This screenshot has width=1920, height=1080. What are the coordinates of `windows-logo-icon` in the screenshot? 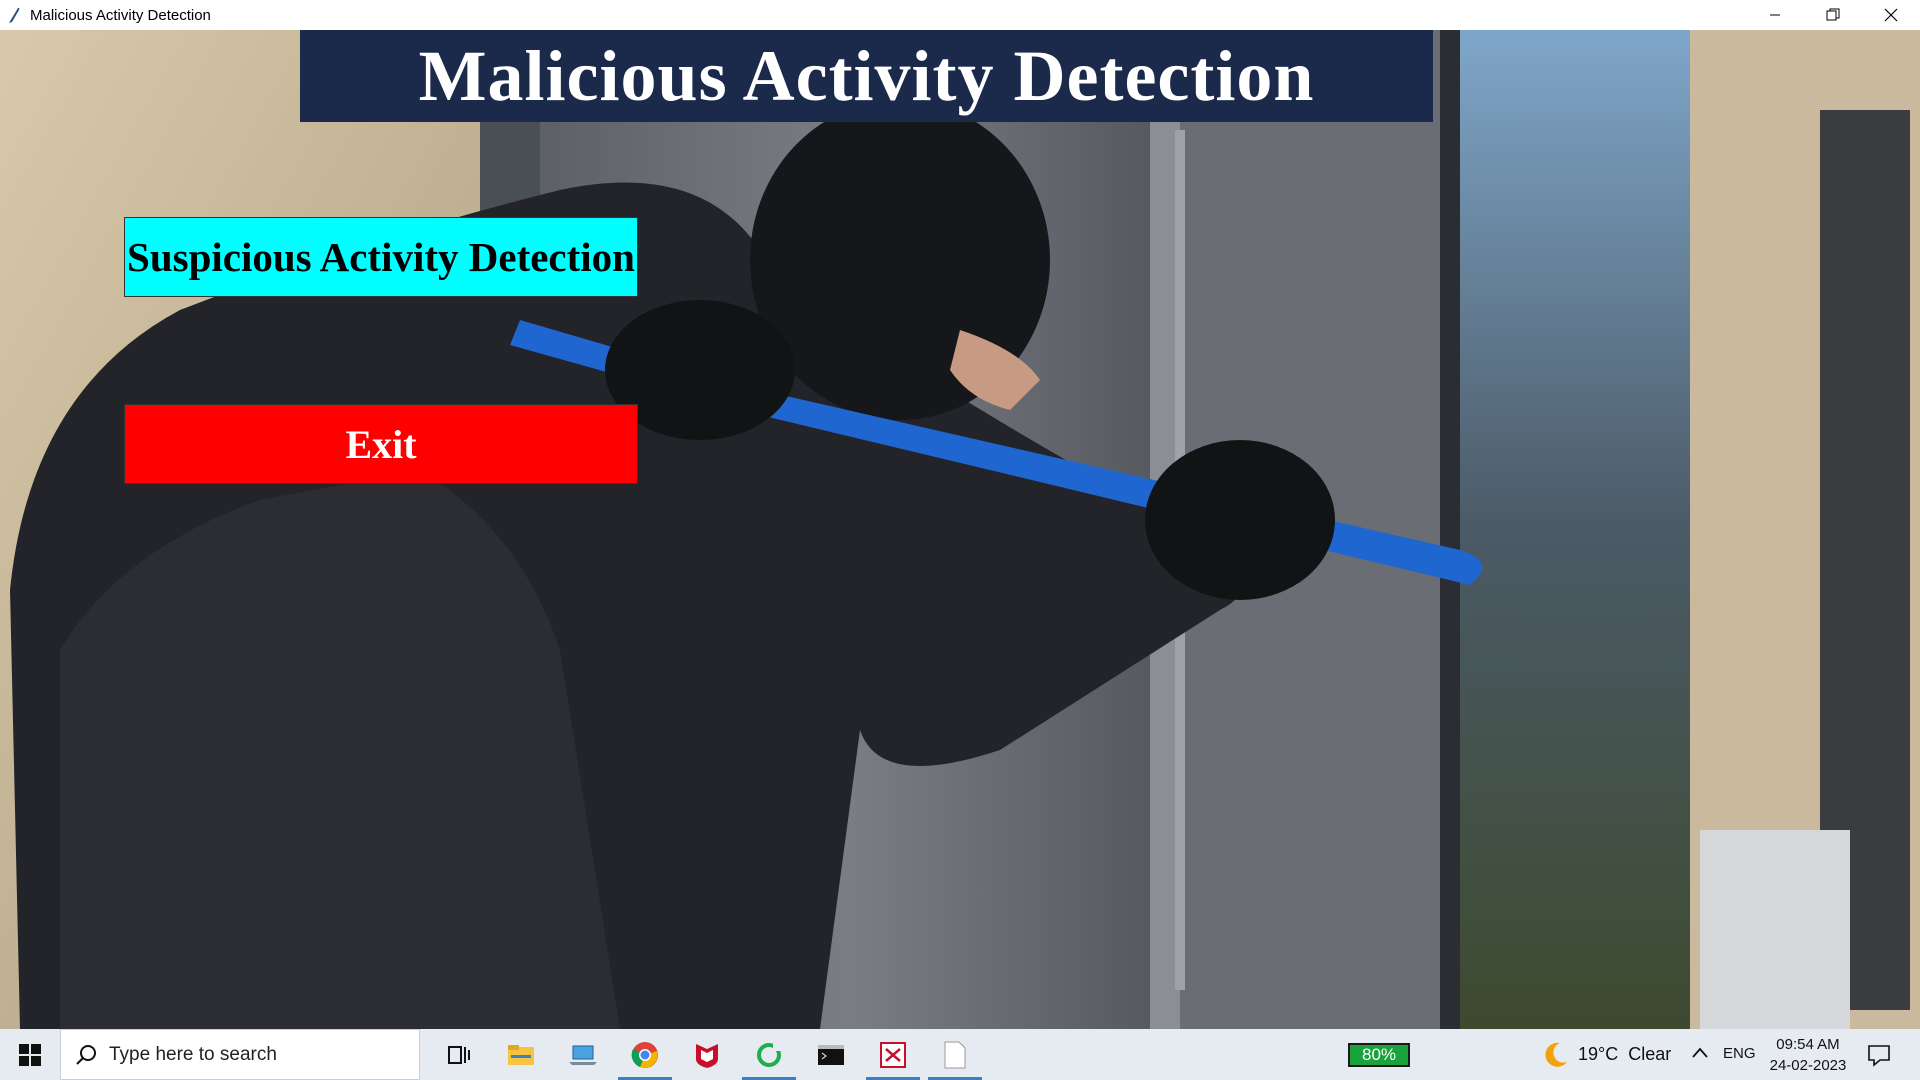 It's located at (30, 1054).